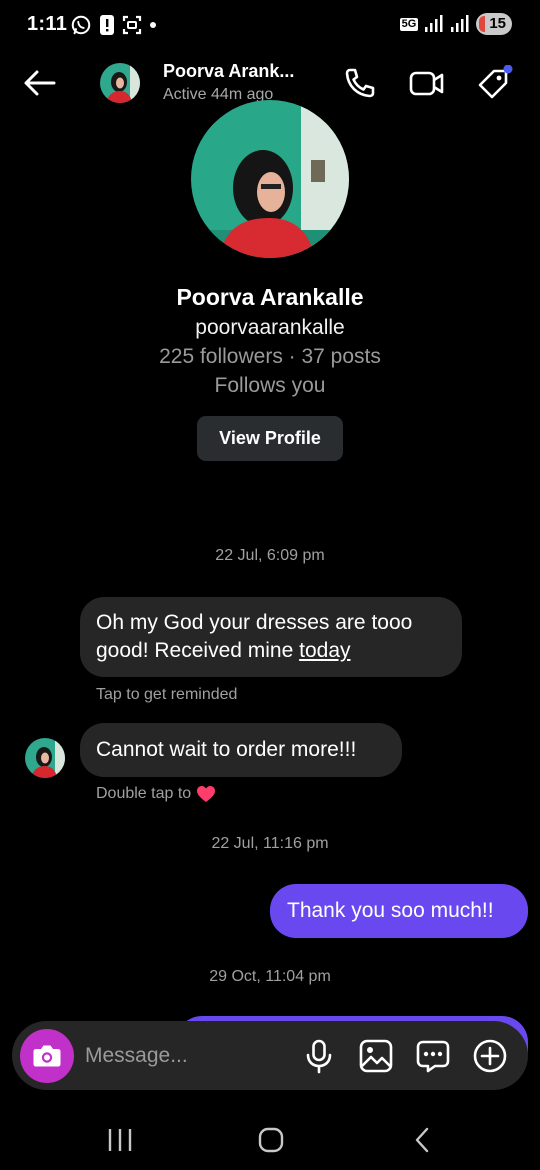  I want to click on gallery-button, so click(376, 1056).